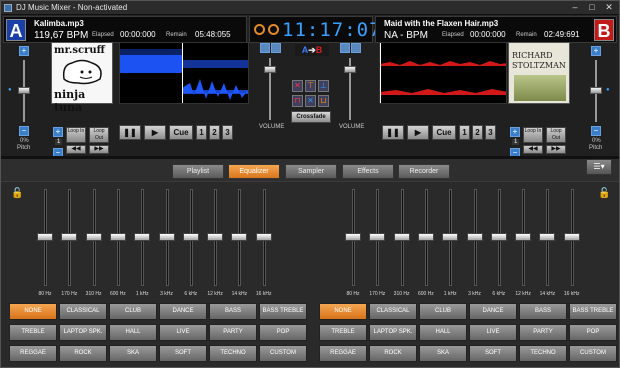  Describe the element at coordinates (283, 353) in the screenshot. I see `eq-a-preset-button: CUSTOM` at that location.